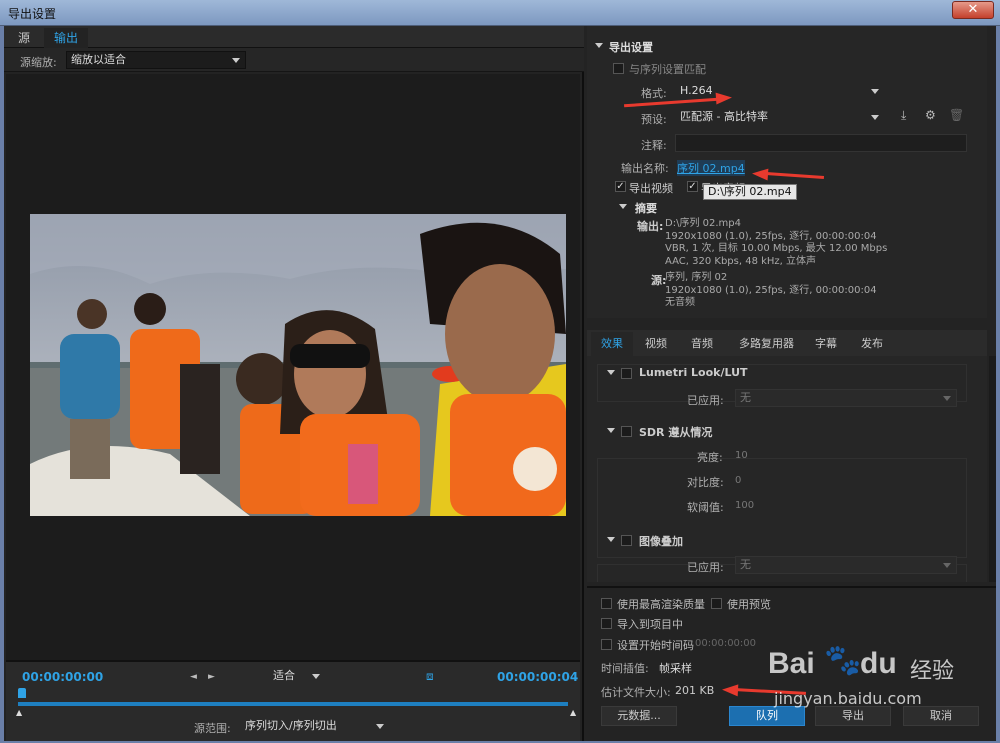  Describe the element at coordinates (211, 677) in the screenshot. I see `mark-out-icon: ►` at that location.